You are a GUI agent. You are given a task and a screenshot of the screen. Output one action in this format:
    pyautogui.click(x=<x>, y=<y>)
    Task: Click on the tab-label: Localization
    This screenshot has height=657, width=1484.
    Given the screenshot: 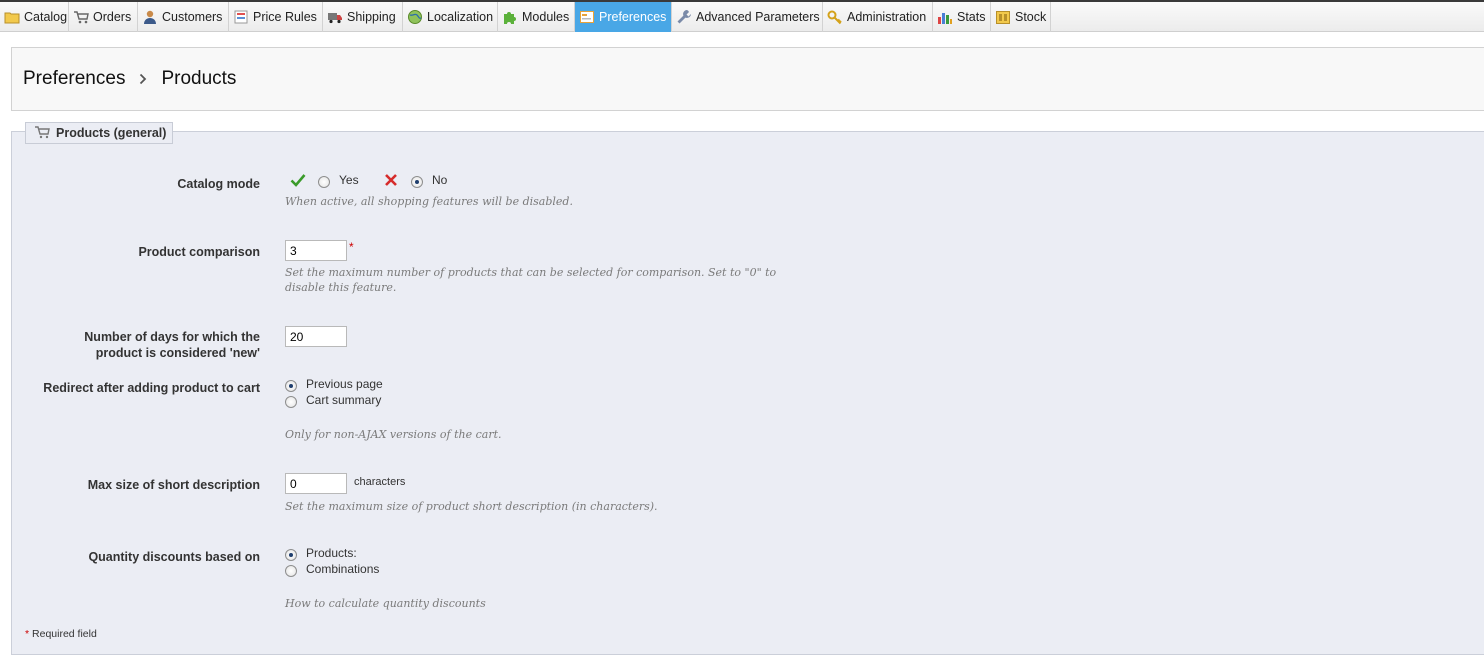 What is the action you would take?
    pyautogui.click(x=460, y=17)
    